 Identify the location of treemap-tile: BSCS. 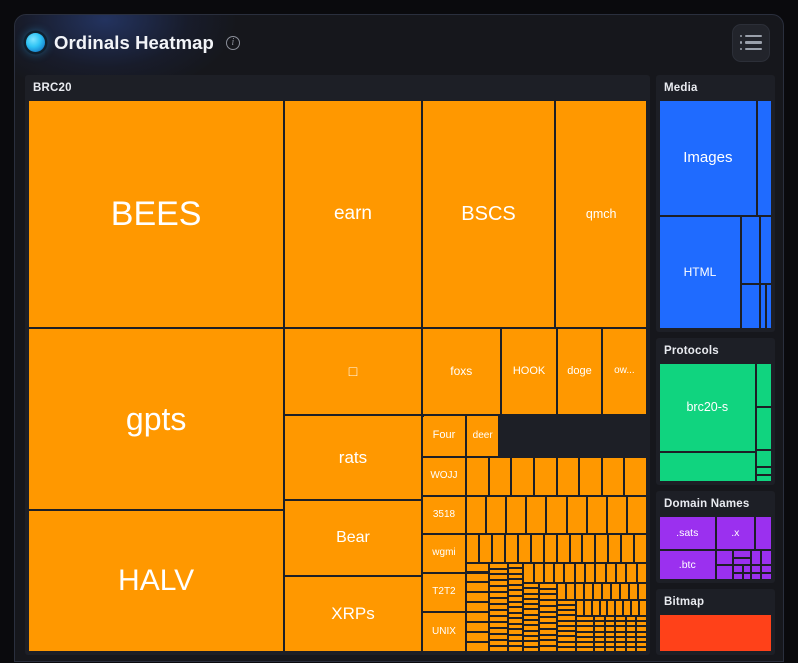
(488, 214).